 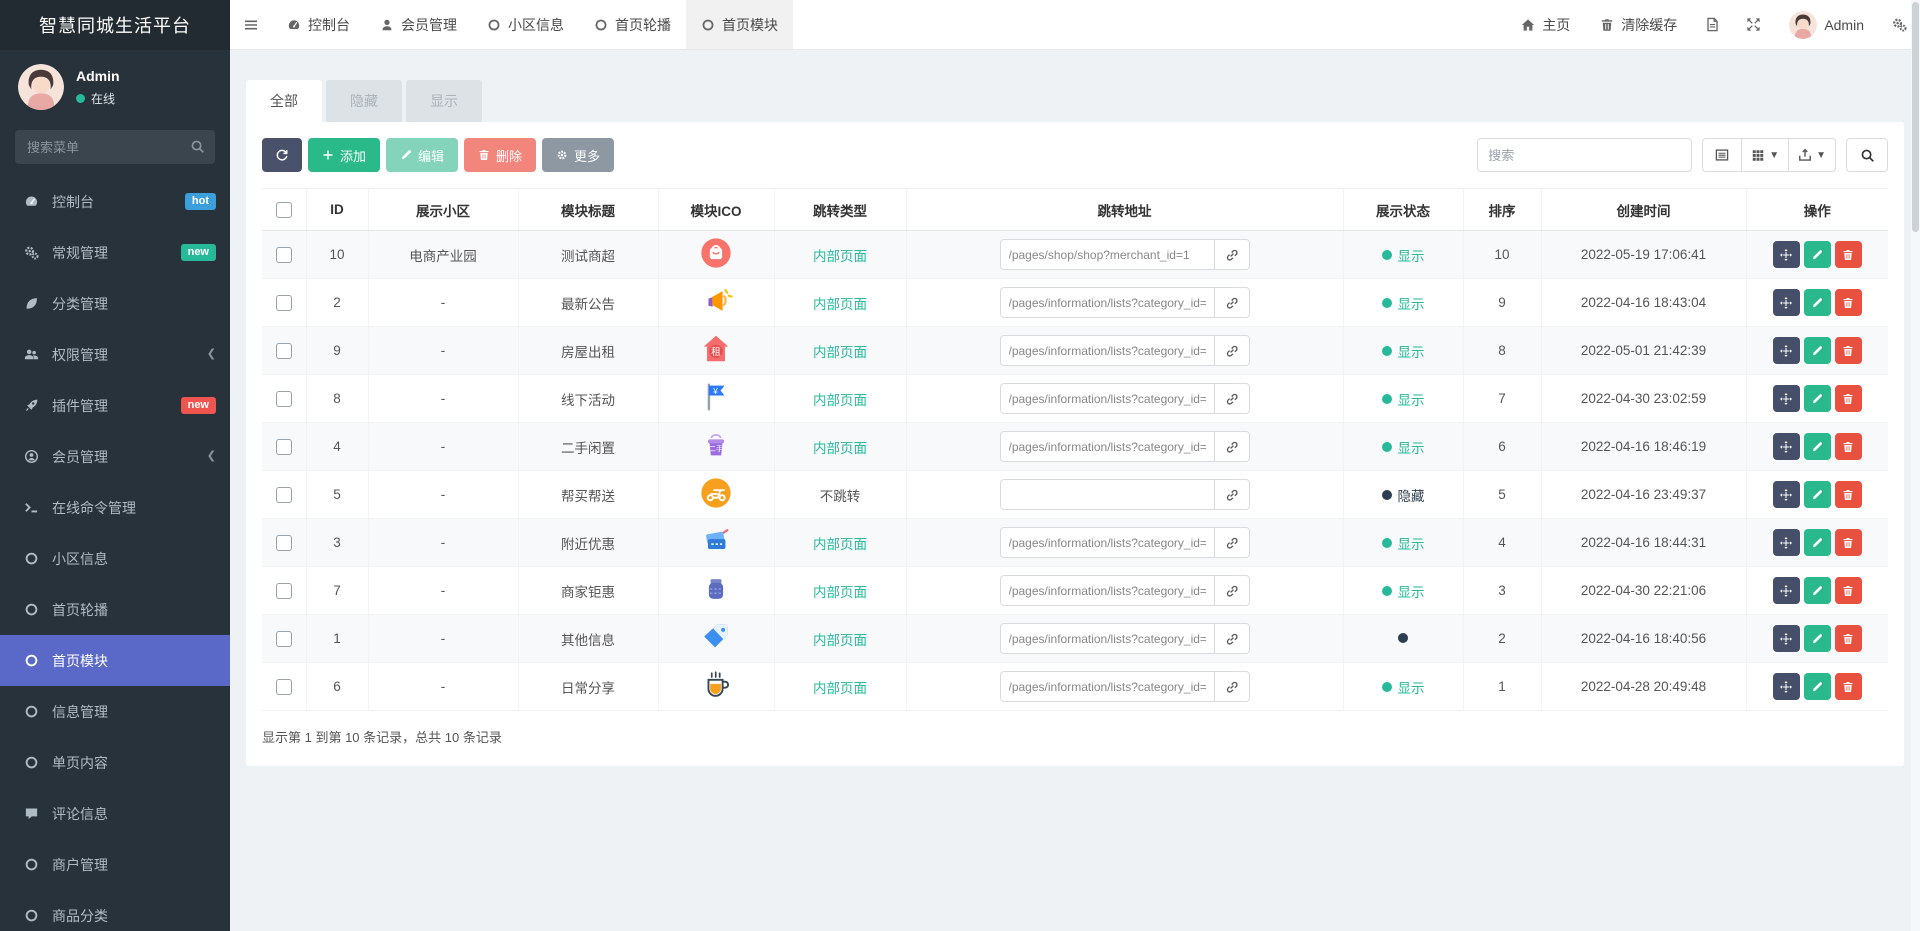 What do you see at coordinates (500, 155) in the screenshot?
I see `delete-button: 删除` at bounding box center [500, 155].